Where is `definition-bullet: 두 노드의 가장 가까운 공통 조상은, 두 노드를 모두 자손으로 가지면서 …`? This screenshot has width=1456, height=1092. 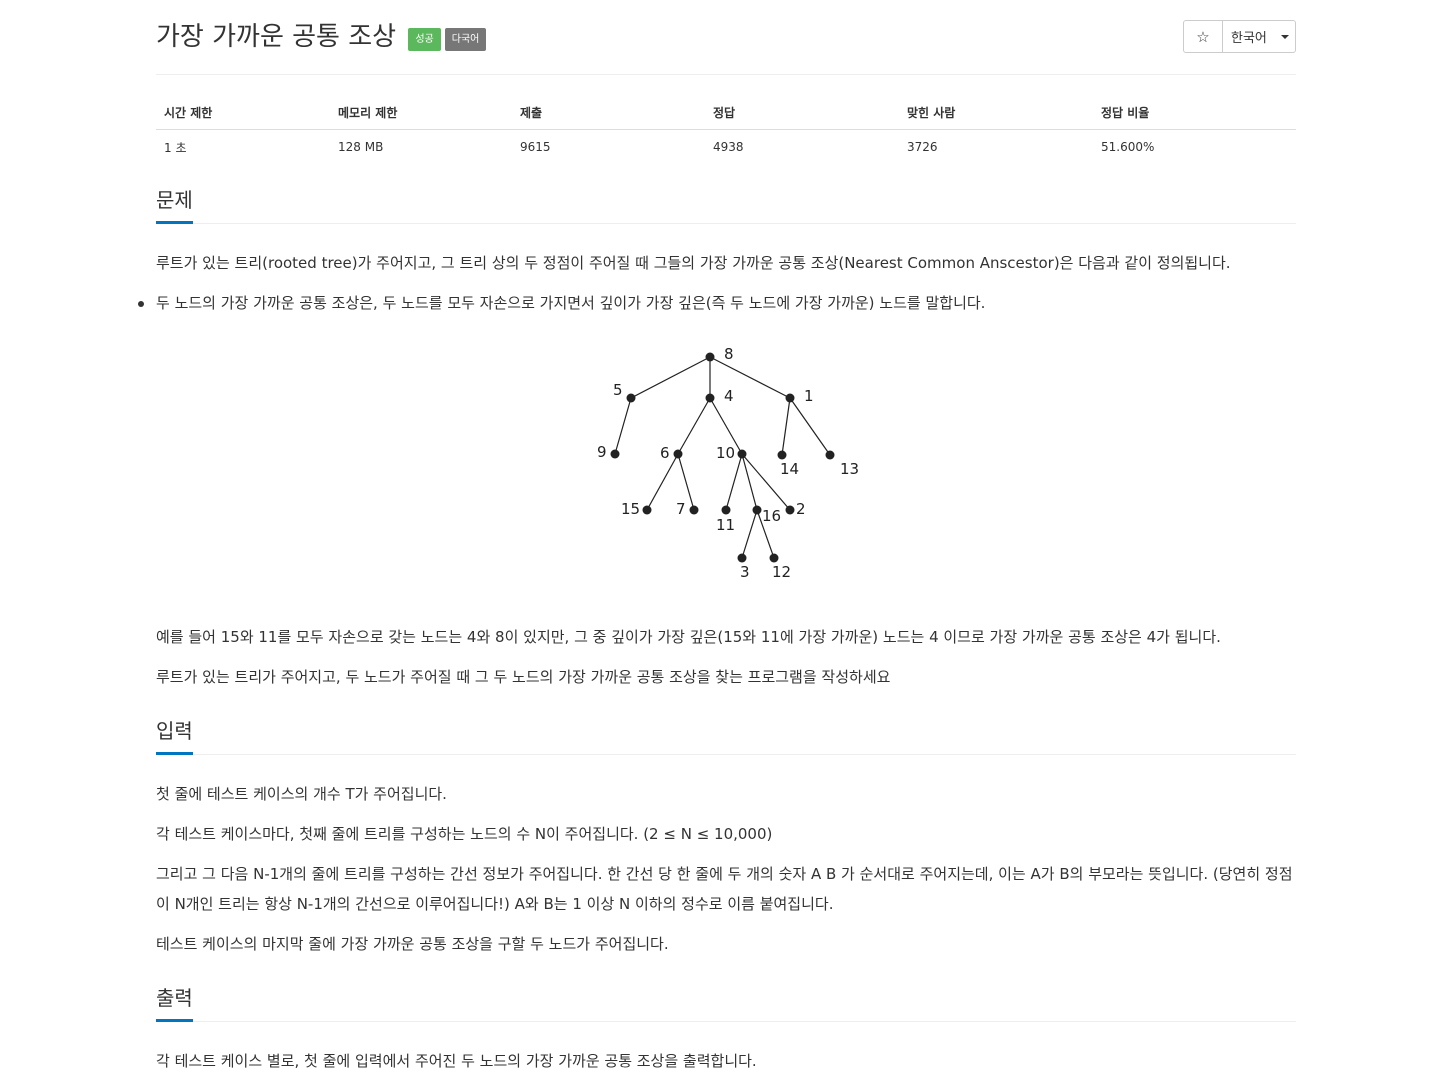 definition-bullet: 두 노드의 가장 가까운 공통 조상은, 두 노드를 모두 자손으로 가지면서 … is located at coordinates (717, 303).